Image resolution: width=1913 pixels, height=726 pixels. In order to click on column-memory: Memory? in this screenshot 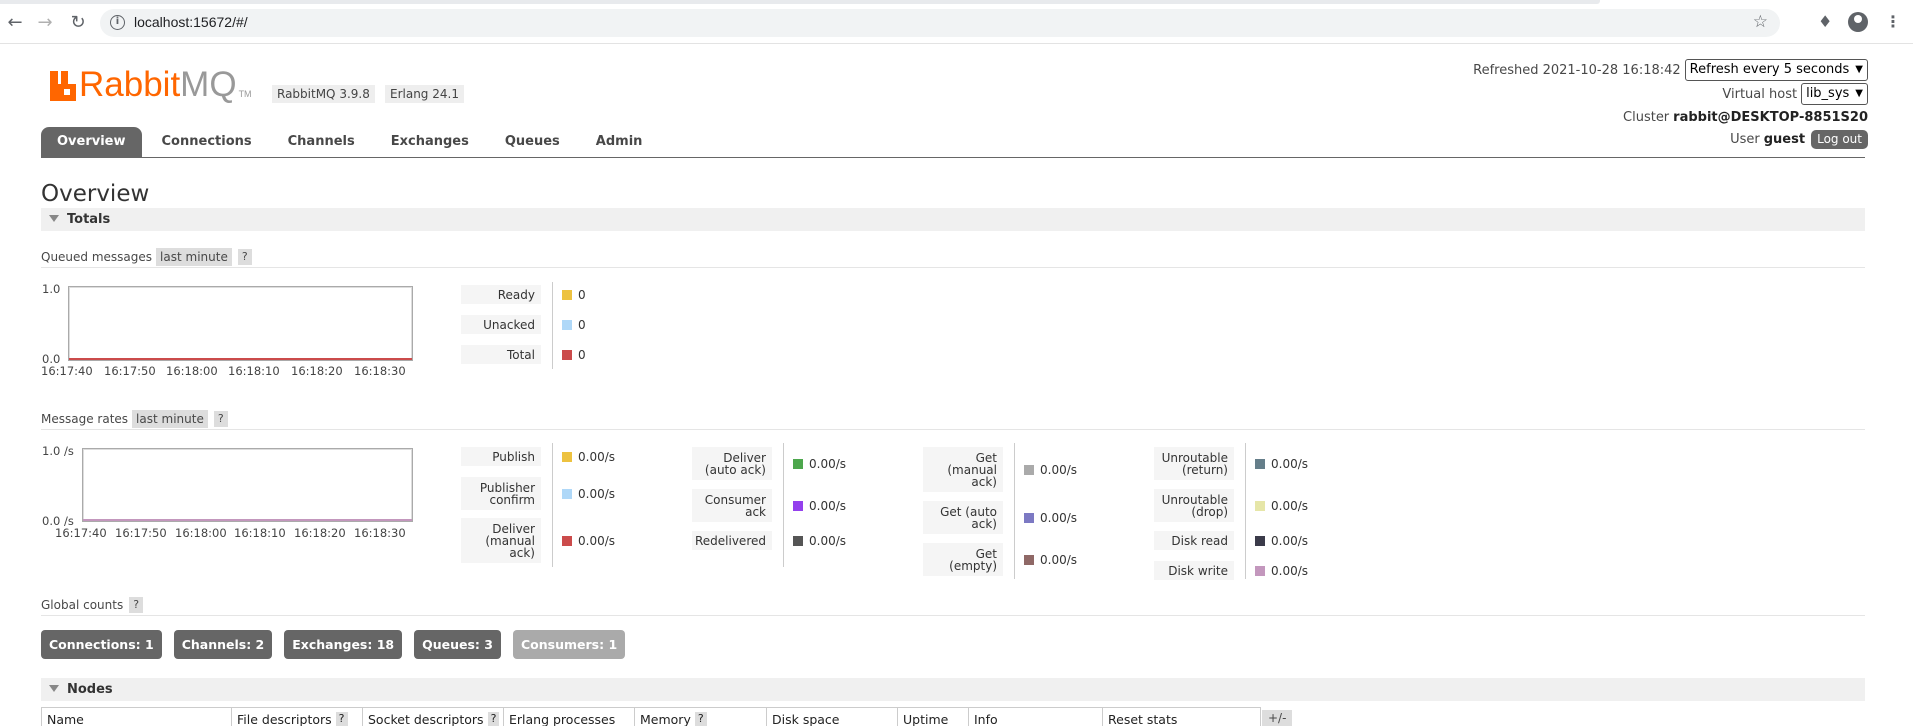, I will do `click(701, 717)`.